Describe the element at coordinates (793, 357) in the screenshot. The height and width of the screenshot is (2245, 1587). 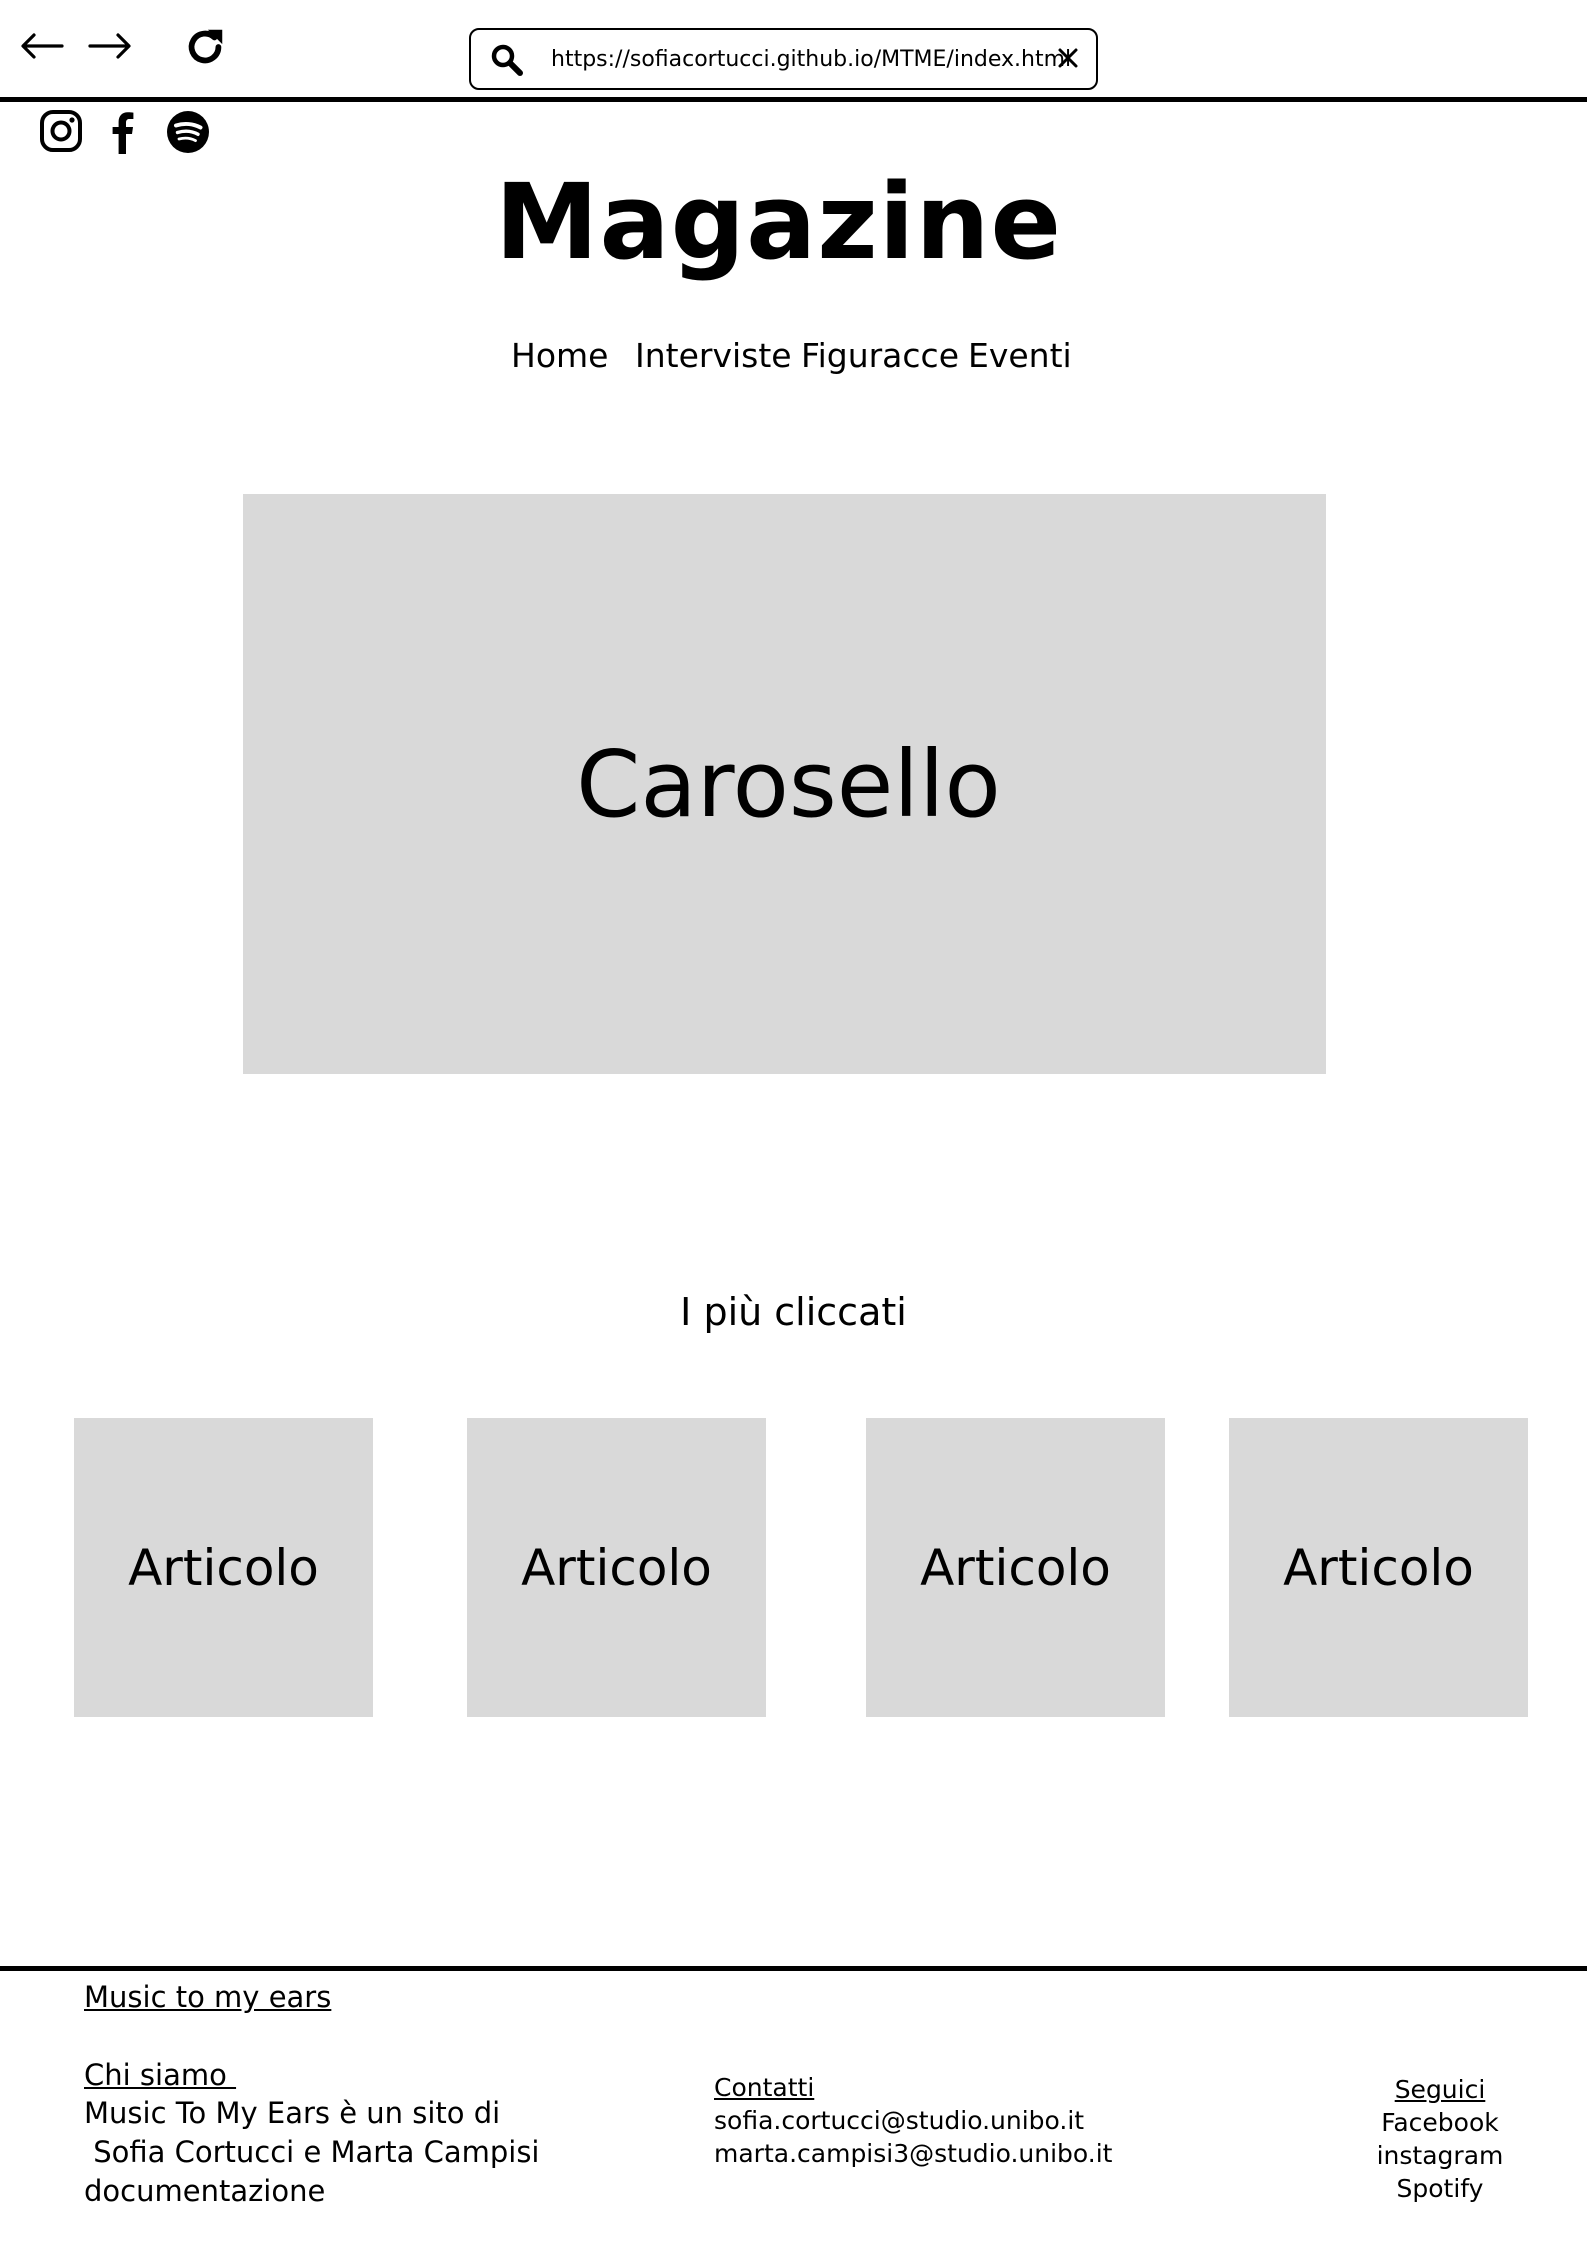
I see `main-nav: Home Interviste Figuracce Eventi` at that location.